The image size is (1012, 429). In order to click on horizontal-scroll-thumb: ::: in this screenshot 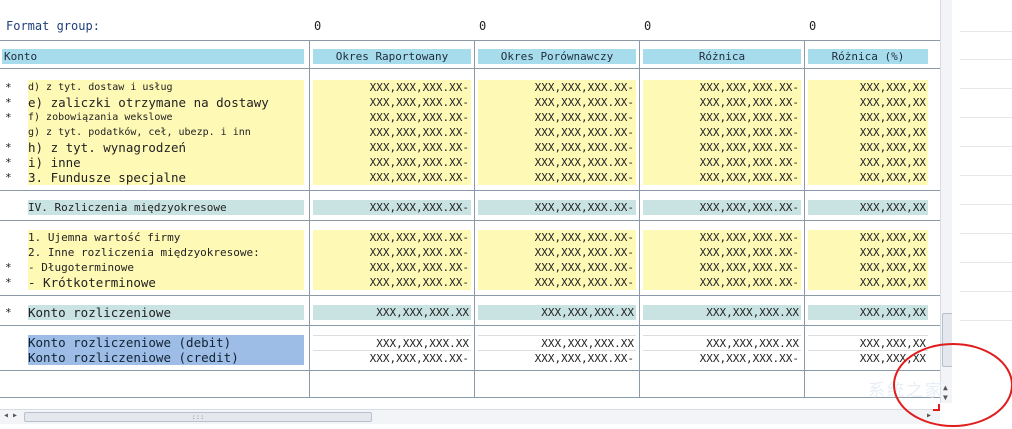, I will do `click(198, 417)`.